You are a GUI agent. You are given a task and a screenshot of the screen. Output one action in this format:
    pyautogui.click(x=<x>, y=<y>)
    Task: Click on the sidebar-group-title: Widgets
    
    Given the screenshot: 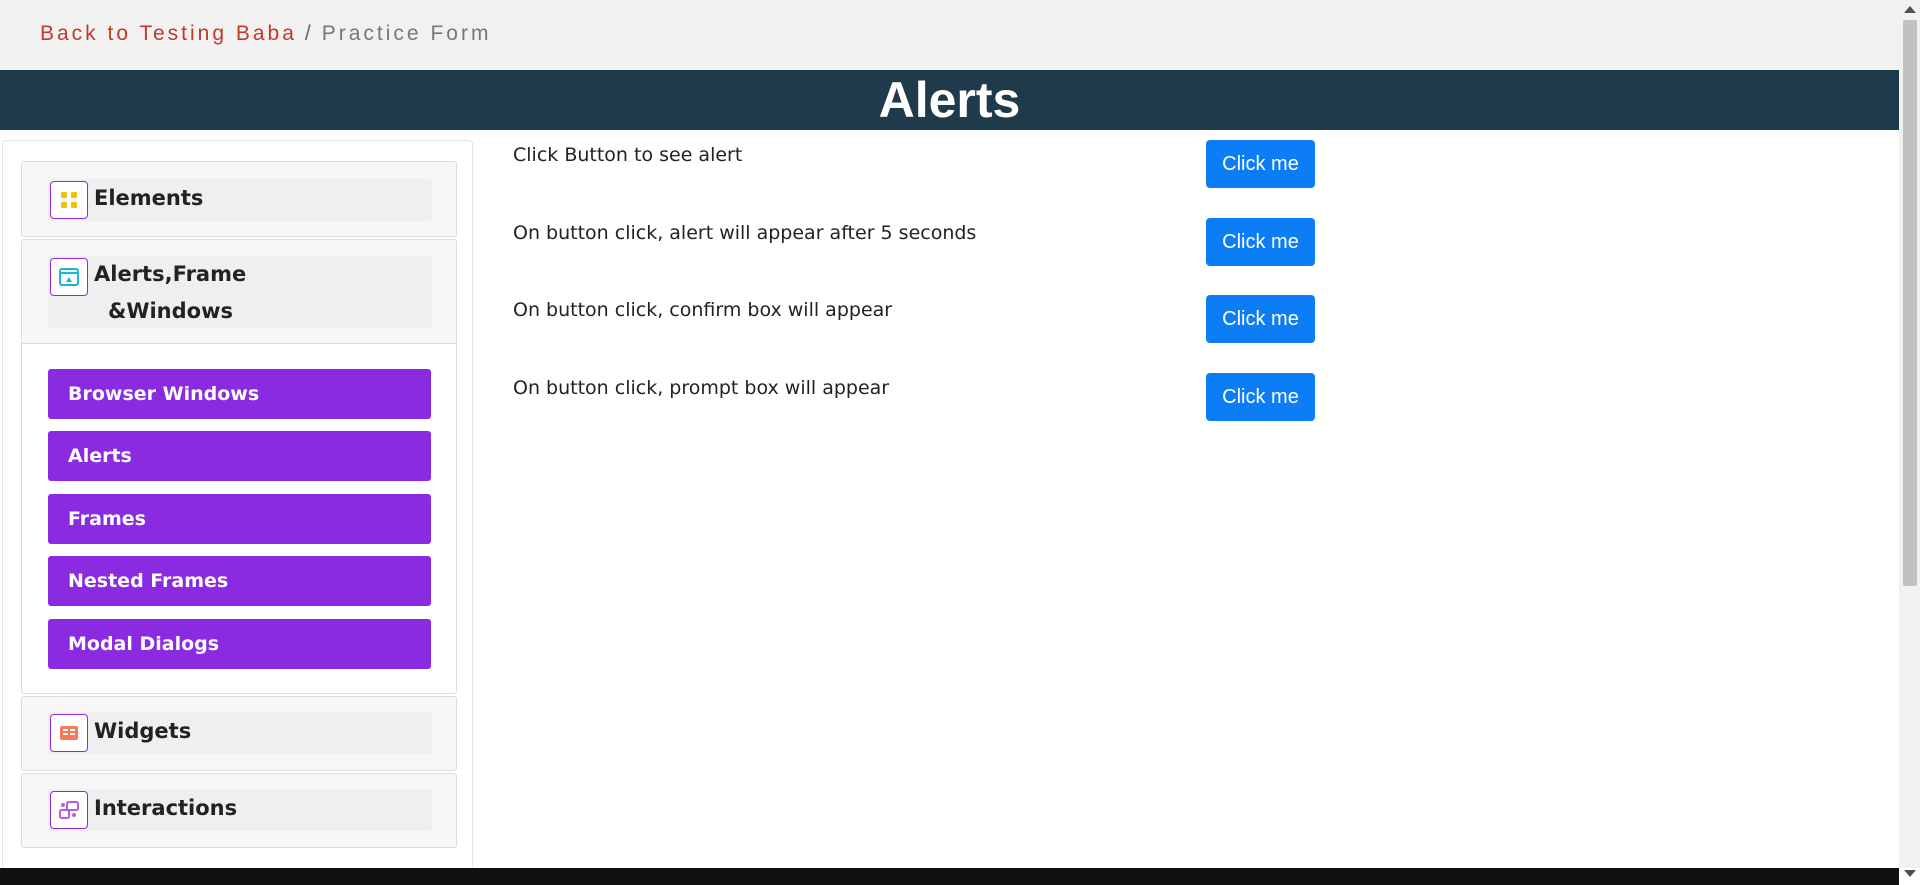 What is the action you would take?
    pyautogui.click(x=143, y=731)
    